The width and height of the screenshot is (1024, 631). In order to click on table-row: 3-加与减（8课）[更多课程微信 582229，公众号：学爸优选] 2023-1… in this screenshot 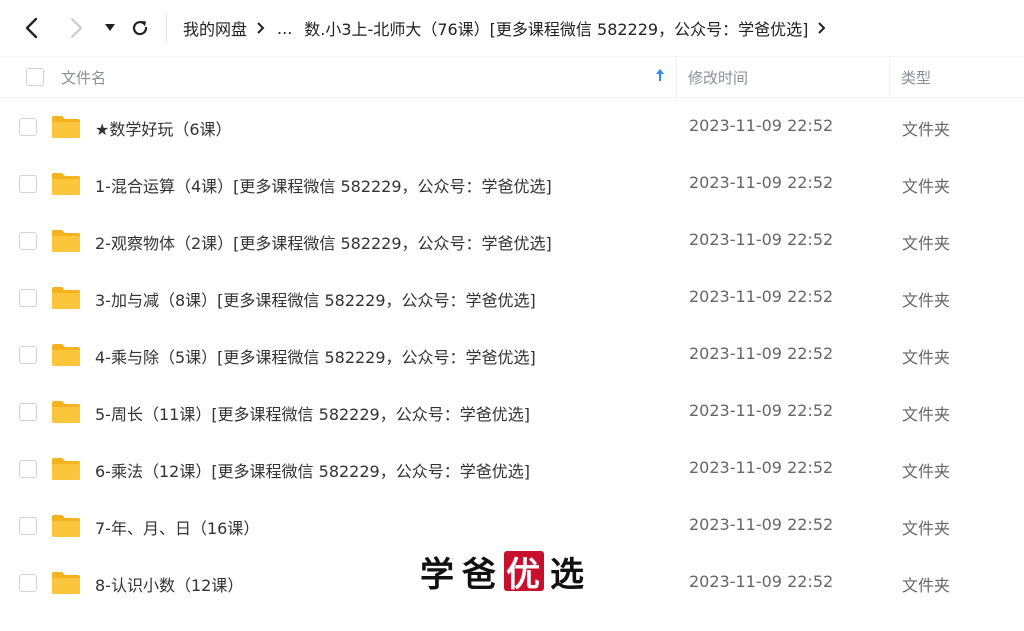, I will do `click(512, 297)`.